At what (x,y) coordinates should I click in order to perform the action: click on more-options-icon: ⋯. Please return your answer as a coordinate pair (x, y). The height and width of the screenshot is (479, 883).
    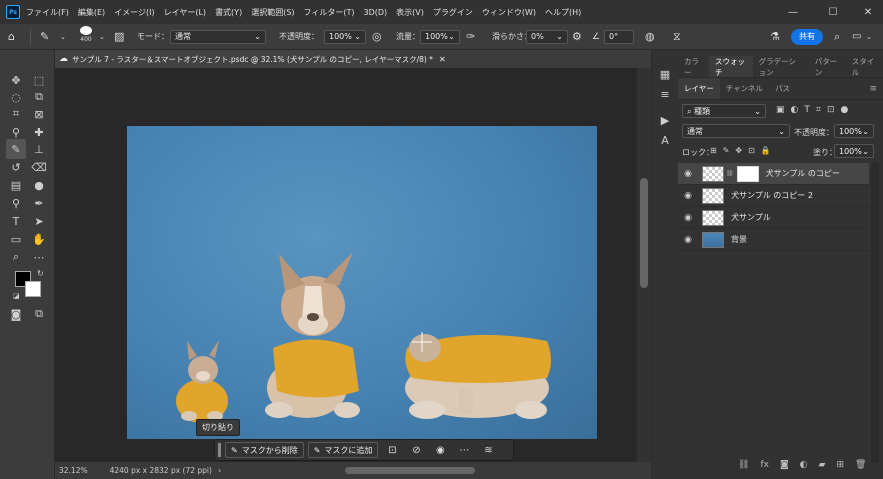
    Looking at the image, I should click on (464, 450).